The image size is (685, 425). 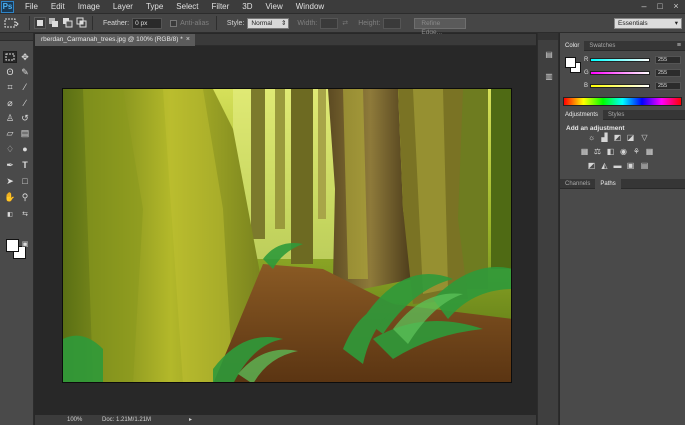 I want to click on threshold-icon: ▬, so click(x=617, y=165).